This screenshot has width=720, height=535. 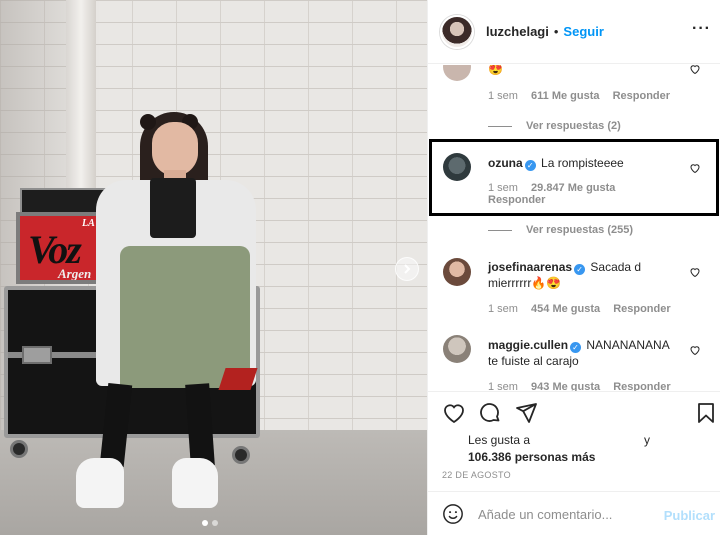 What do you see at coordinates (175, 149) in the screenshot?
I see `person-face` at bounding box center [175, 149].